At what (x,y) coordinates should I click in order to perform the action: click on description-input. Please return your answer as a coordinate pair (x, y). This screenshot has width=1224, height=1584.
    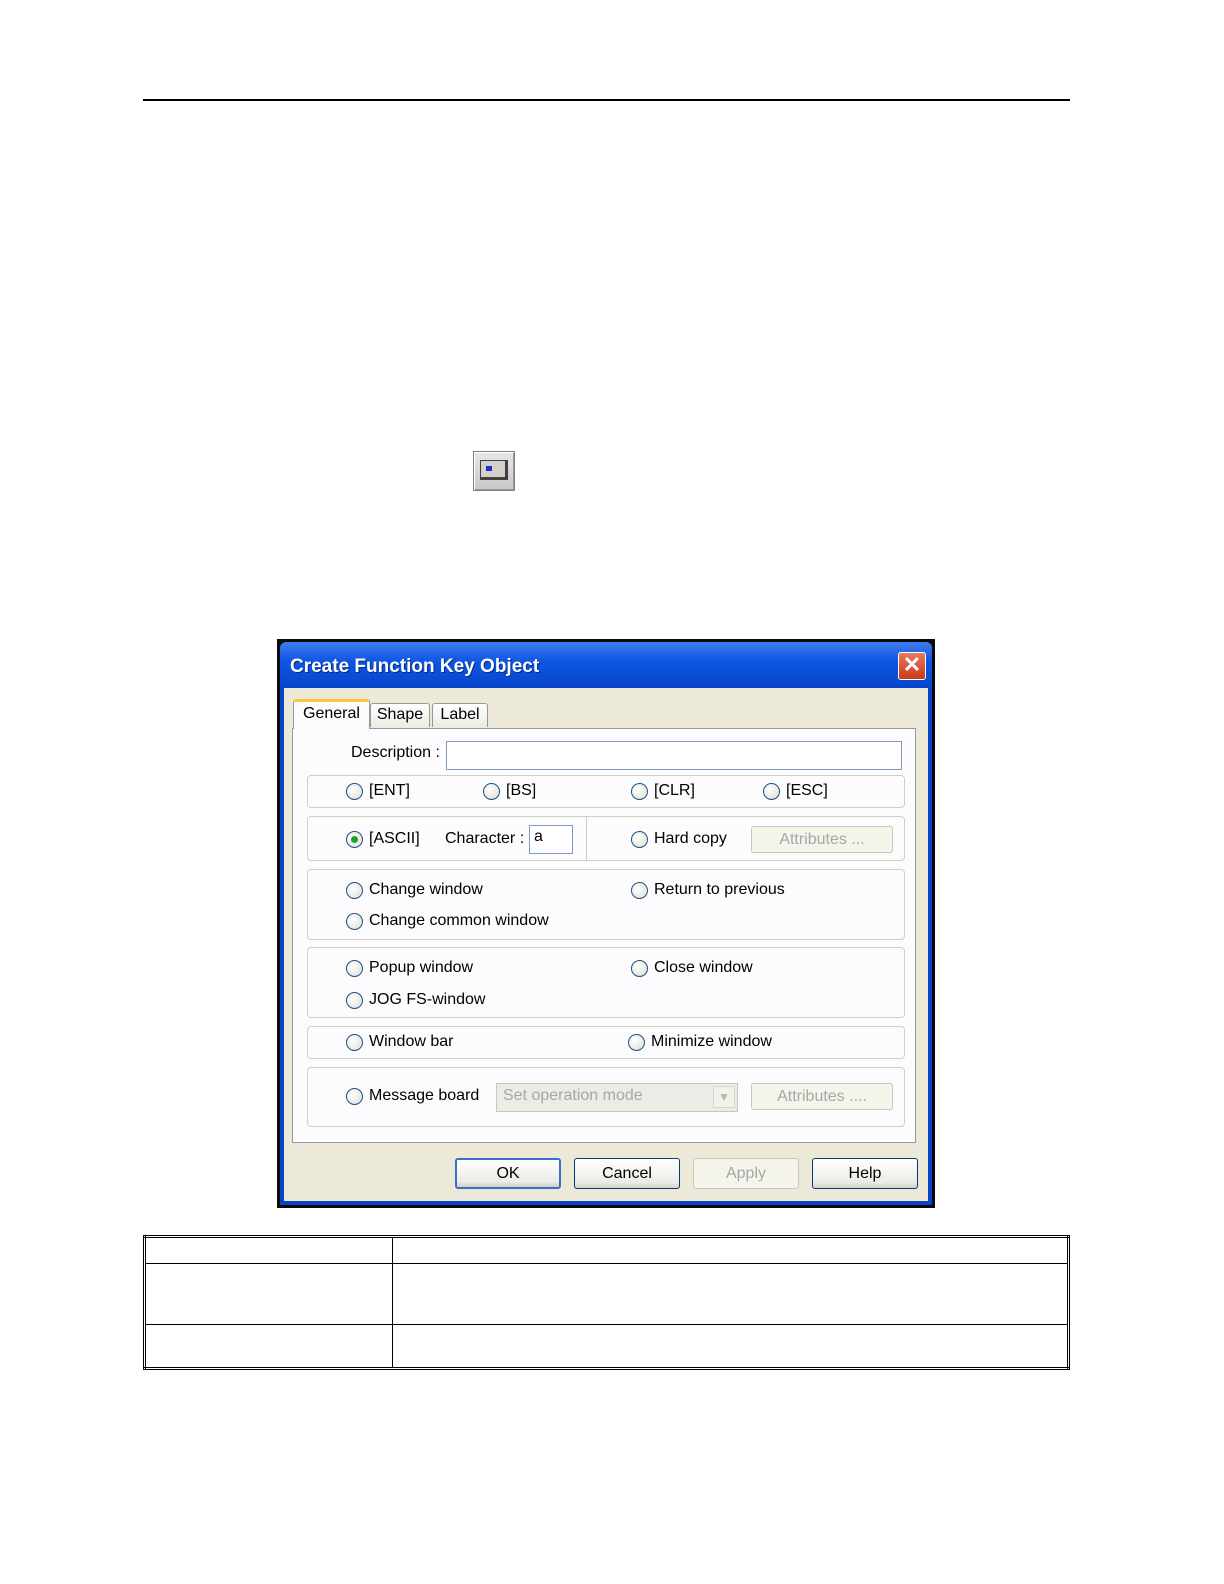
    Looking at the image, I should click on (674, 755).